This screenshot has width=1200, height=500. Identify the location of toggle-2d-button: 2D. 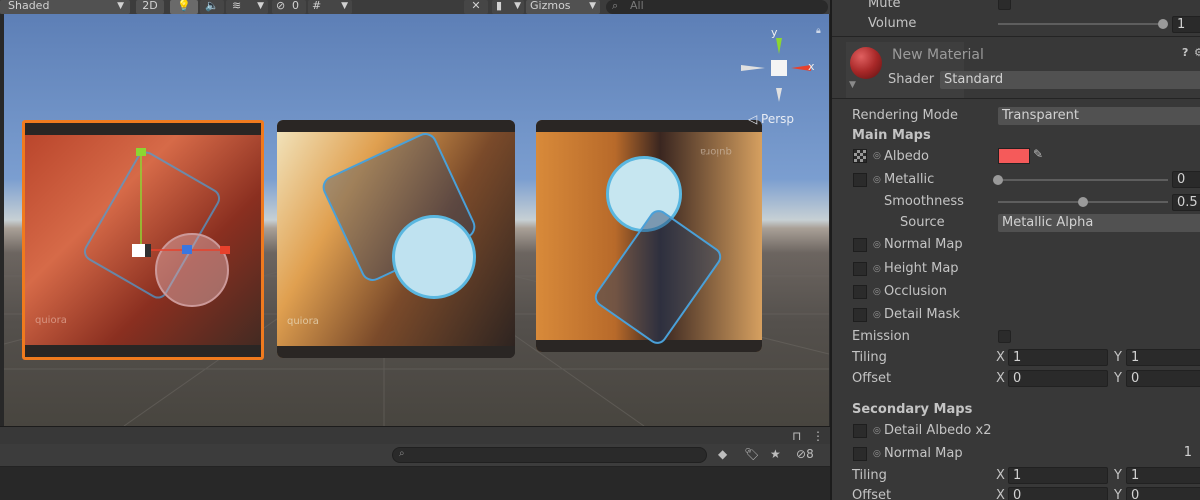
(150, 7).